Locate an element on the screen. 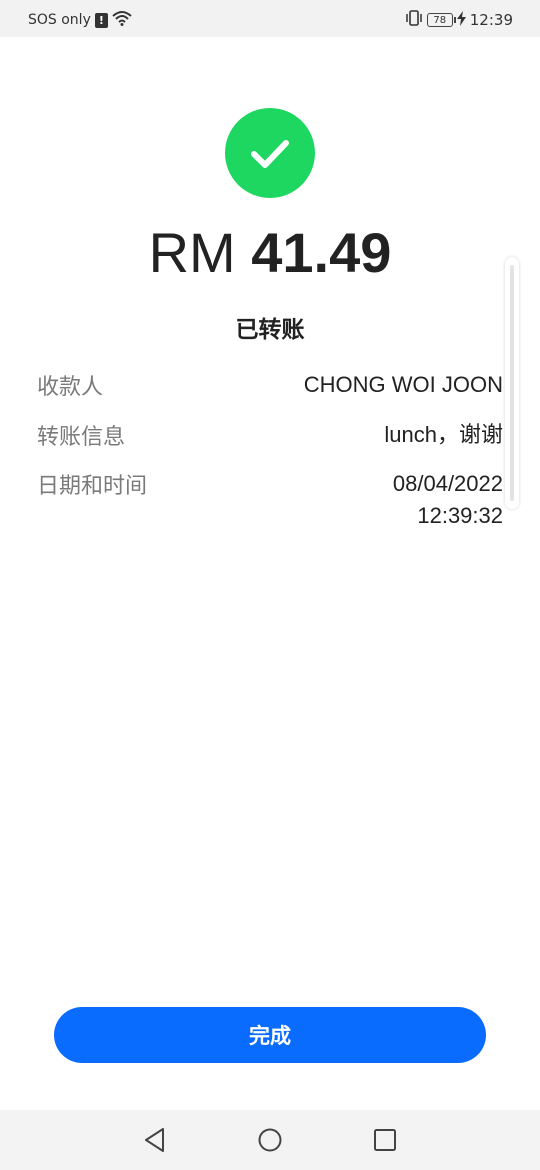  scrollbar-thumb is located at coordinates (512, 383).